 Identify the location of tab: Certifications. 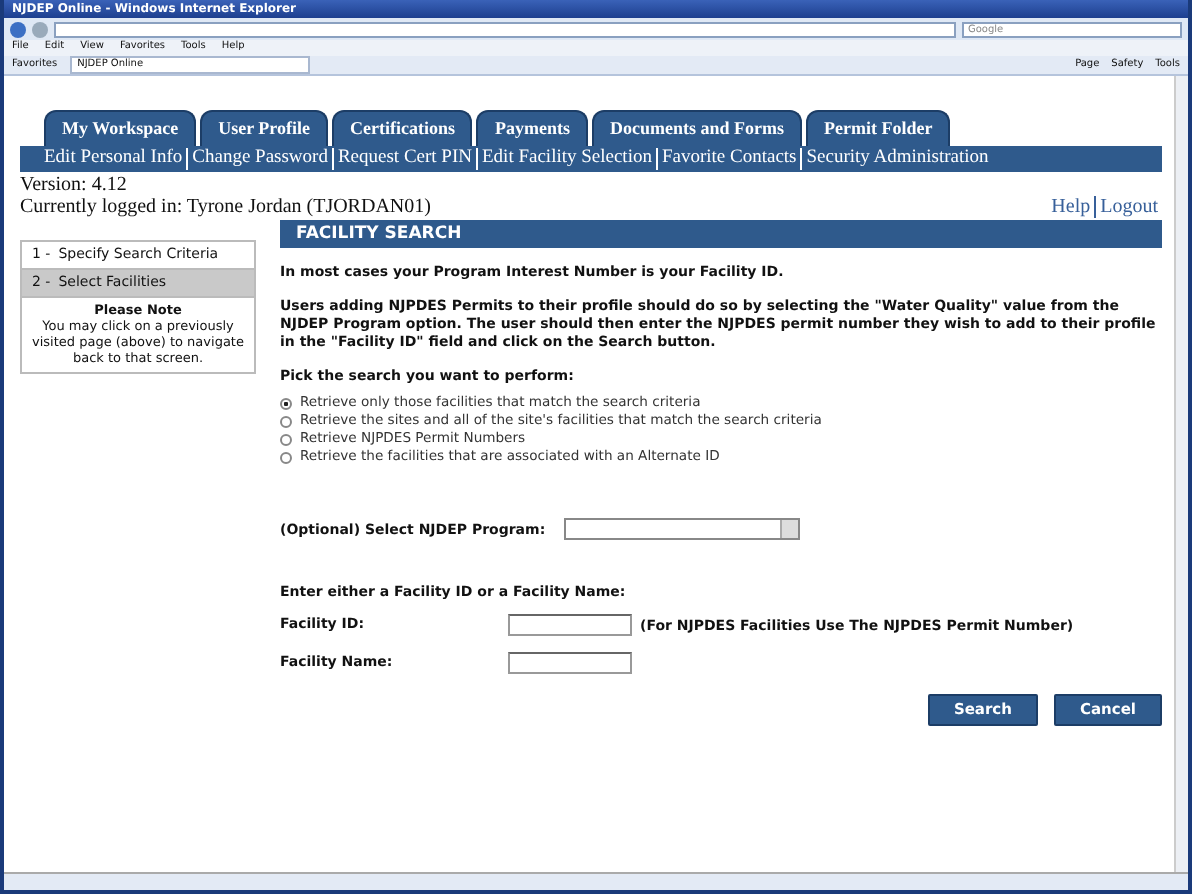
(402, 127).